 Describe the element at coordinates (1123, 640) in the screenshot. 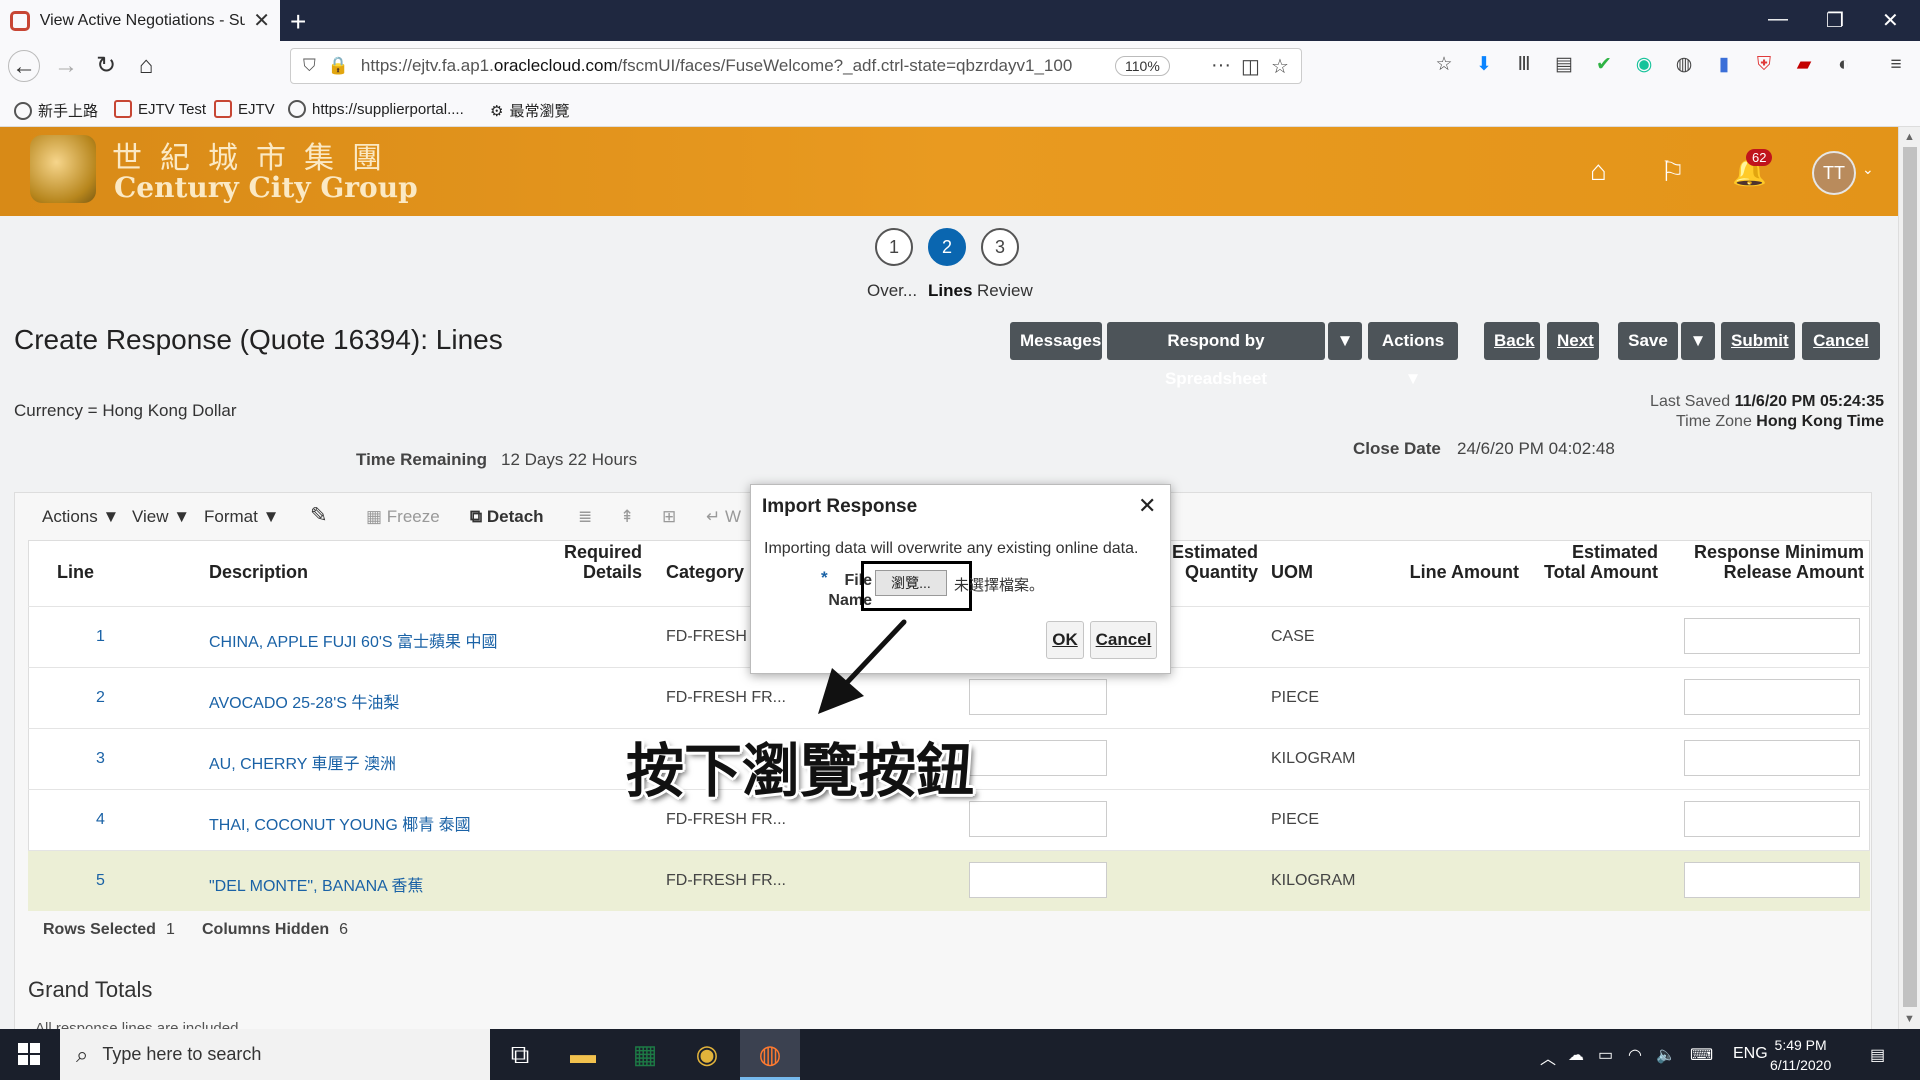

I see `dialog-cancel-button: Cancel` at that location.